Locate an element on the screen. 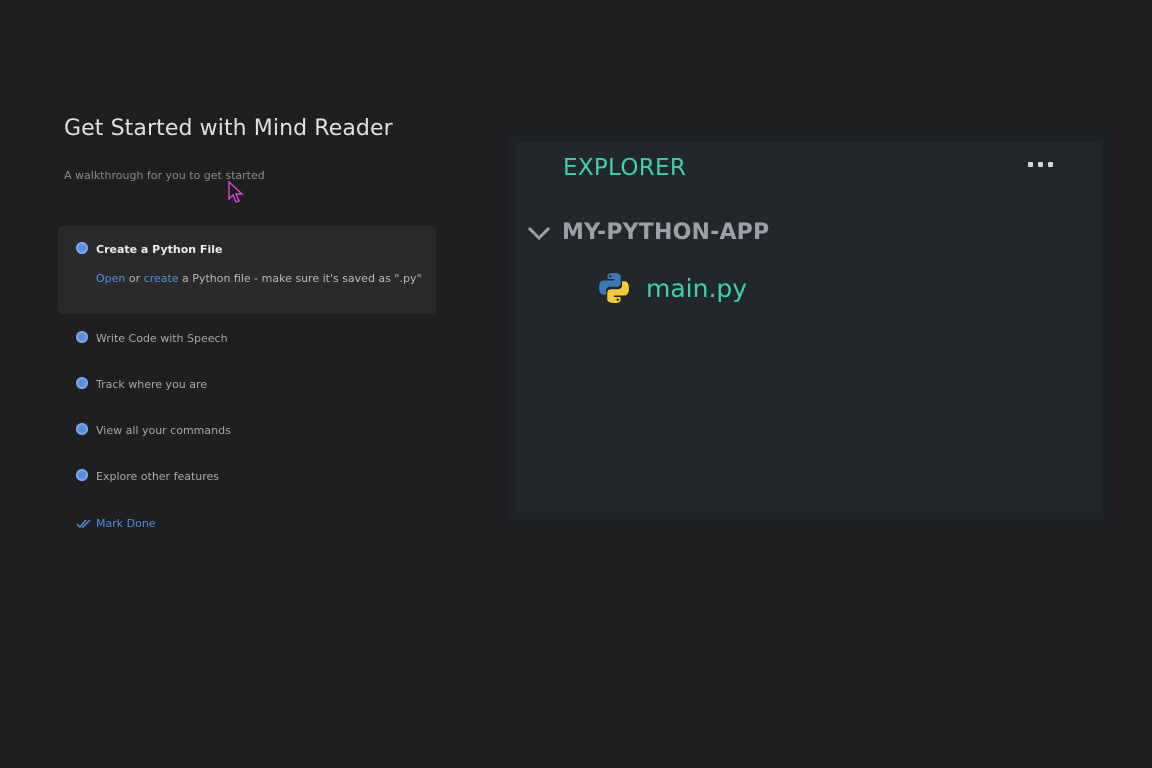 The image size is (1152, 768). file-row-main-py: main.py is located at coordinates (671, 288).